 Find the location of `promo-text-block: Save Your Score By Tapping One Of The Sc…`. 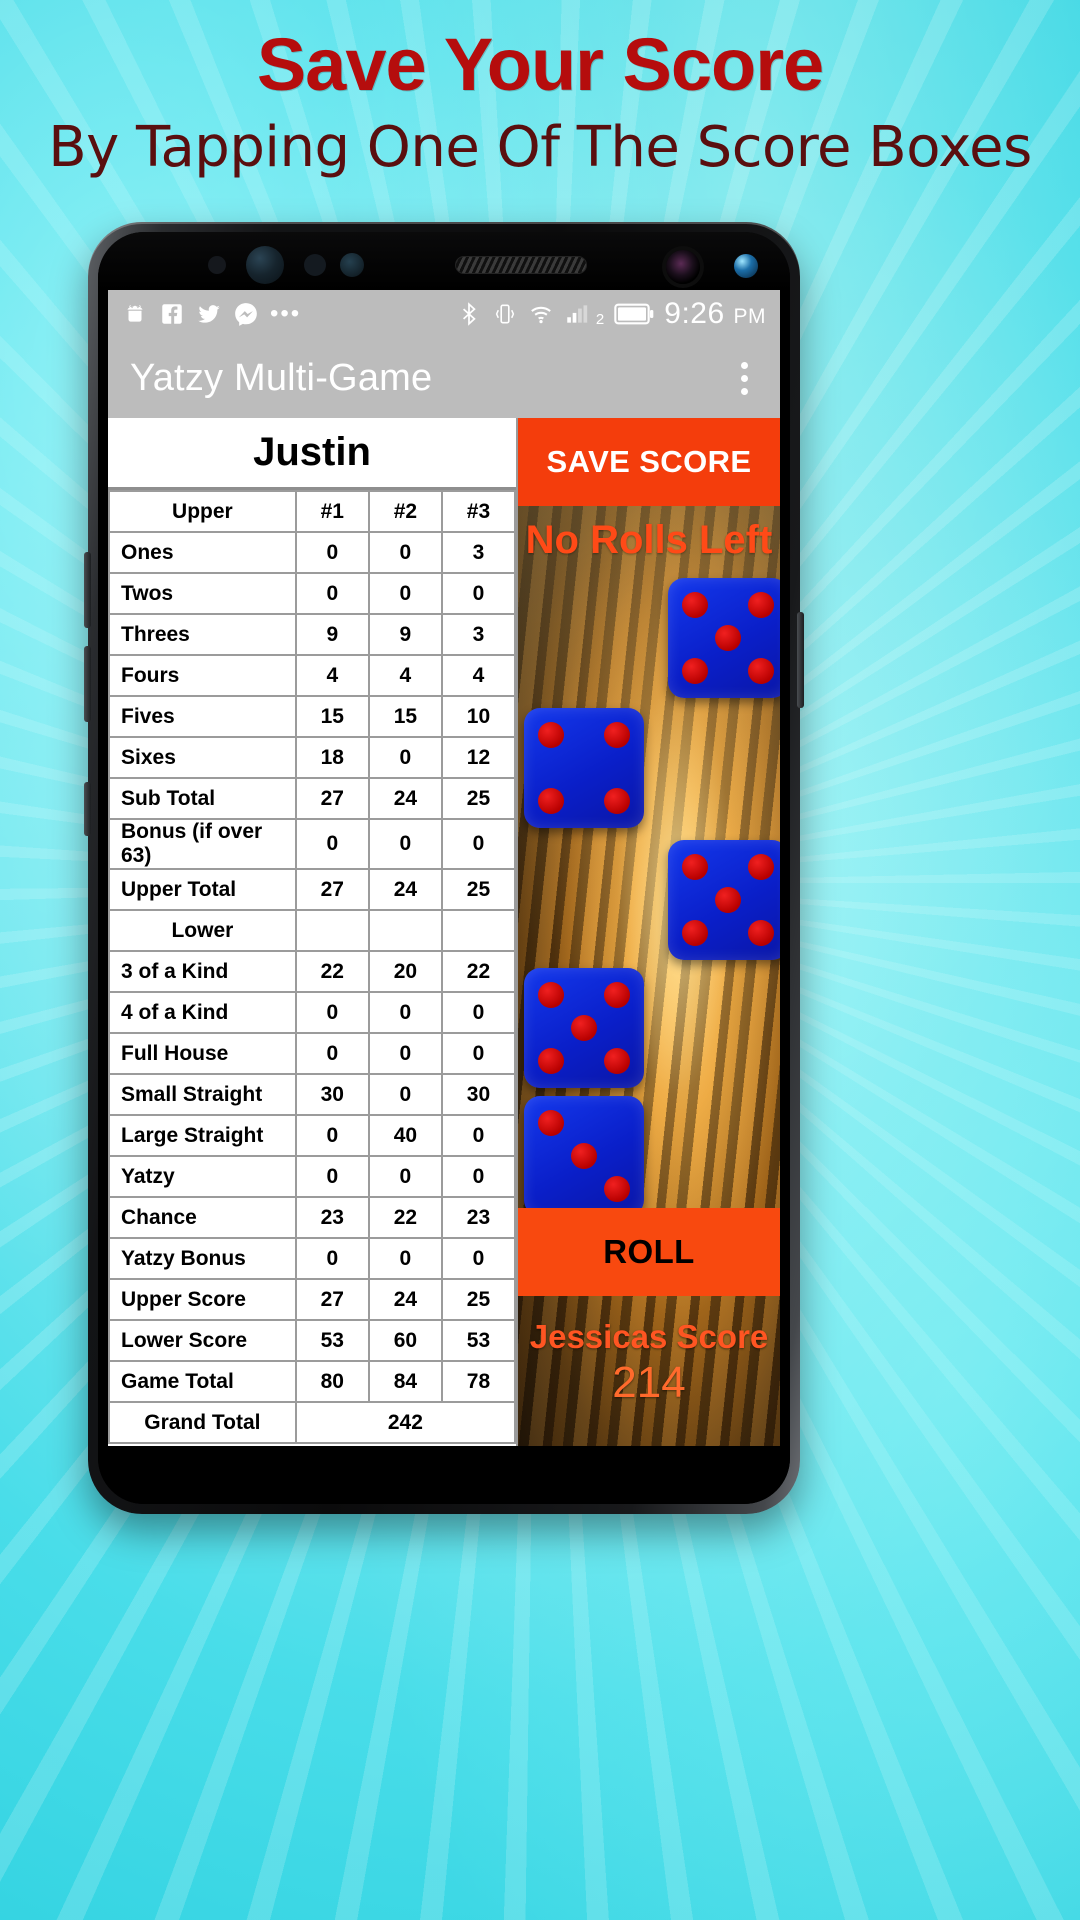

promo-text-block: Save Your Score By Tapping One Of The Sc… is located at coordinates (540, 90).